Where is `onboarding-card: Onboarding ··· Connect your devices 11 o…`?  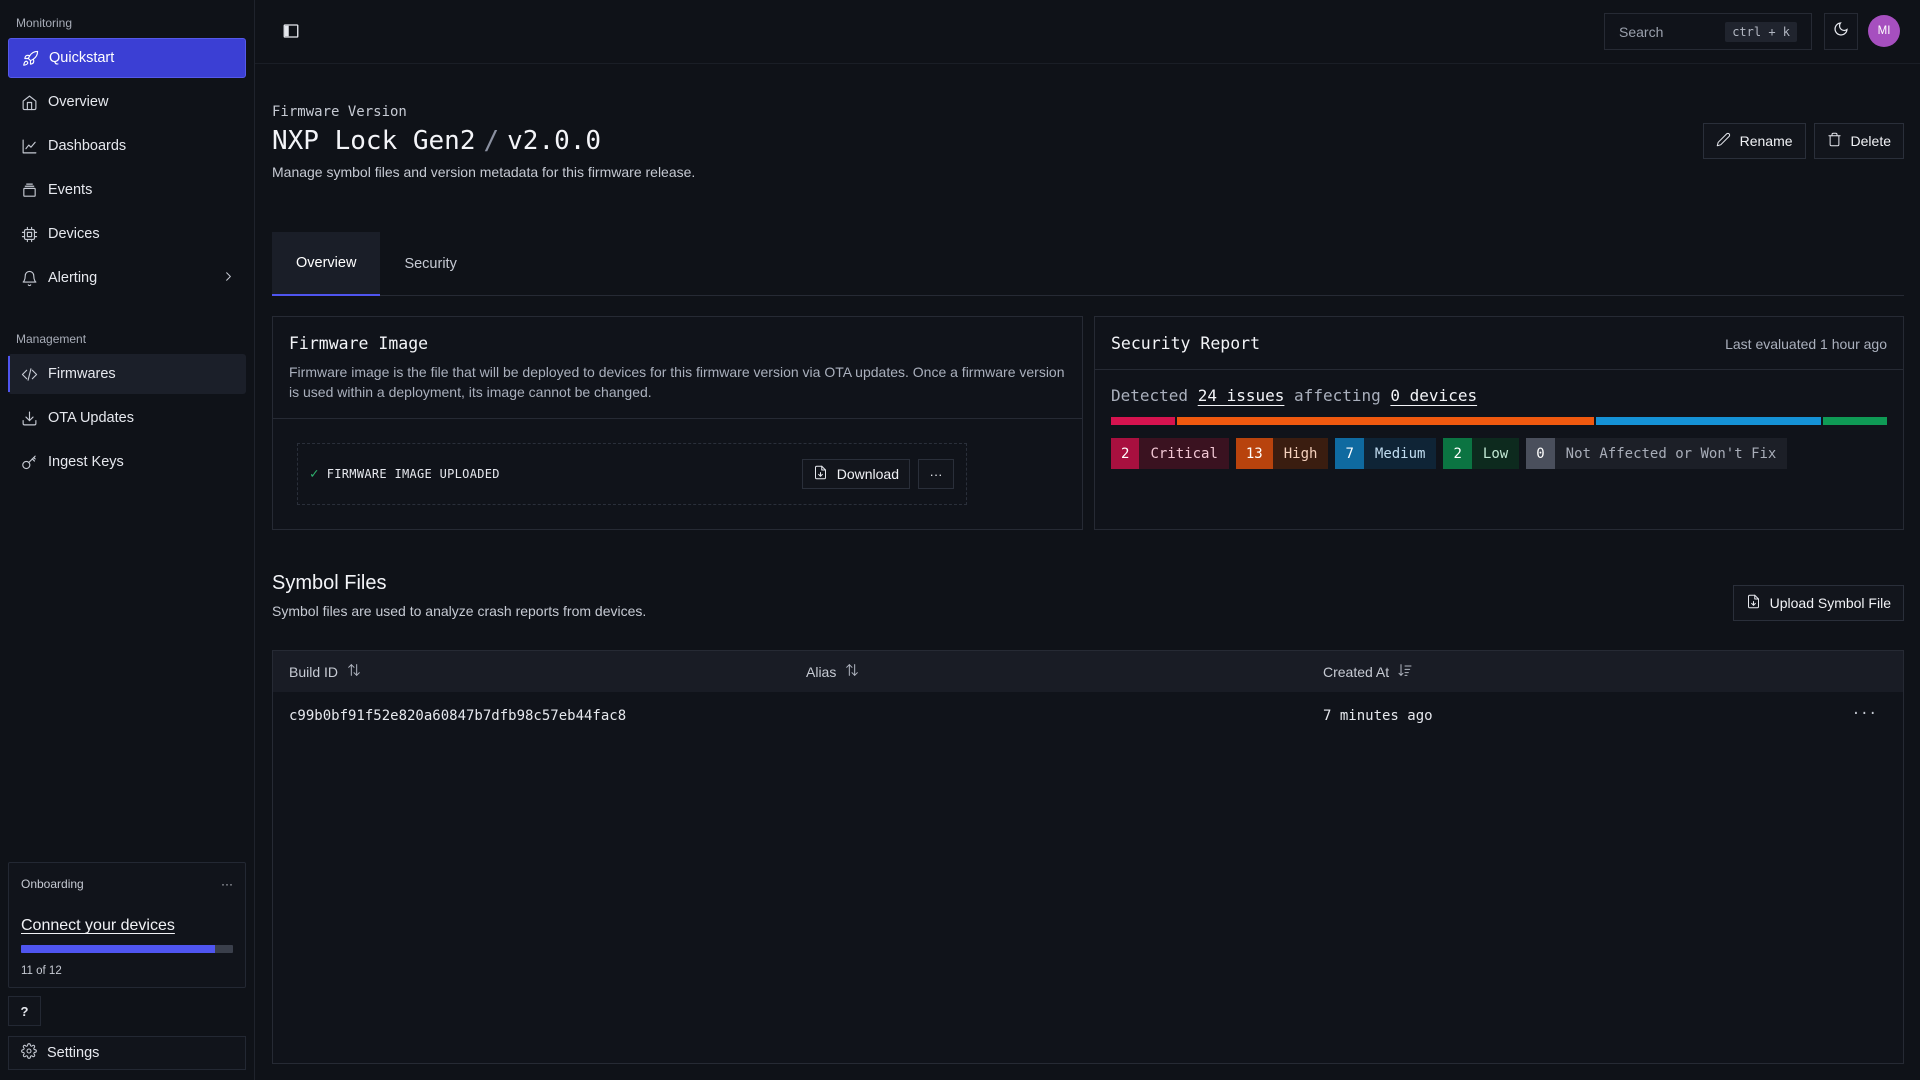 onboarding-card: Onboarding ··· Connect your devices 11 o… is located at coordinates (127, 925).